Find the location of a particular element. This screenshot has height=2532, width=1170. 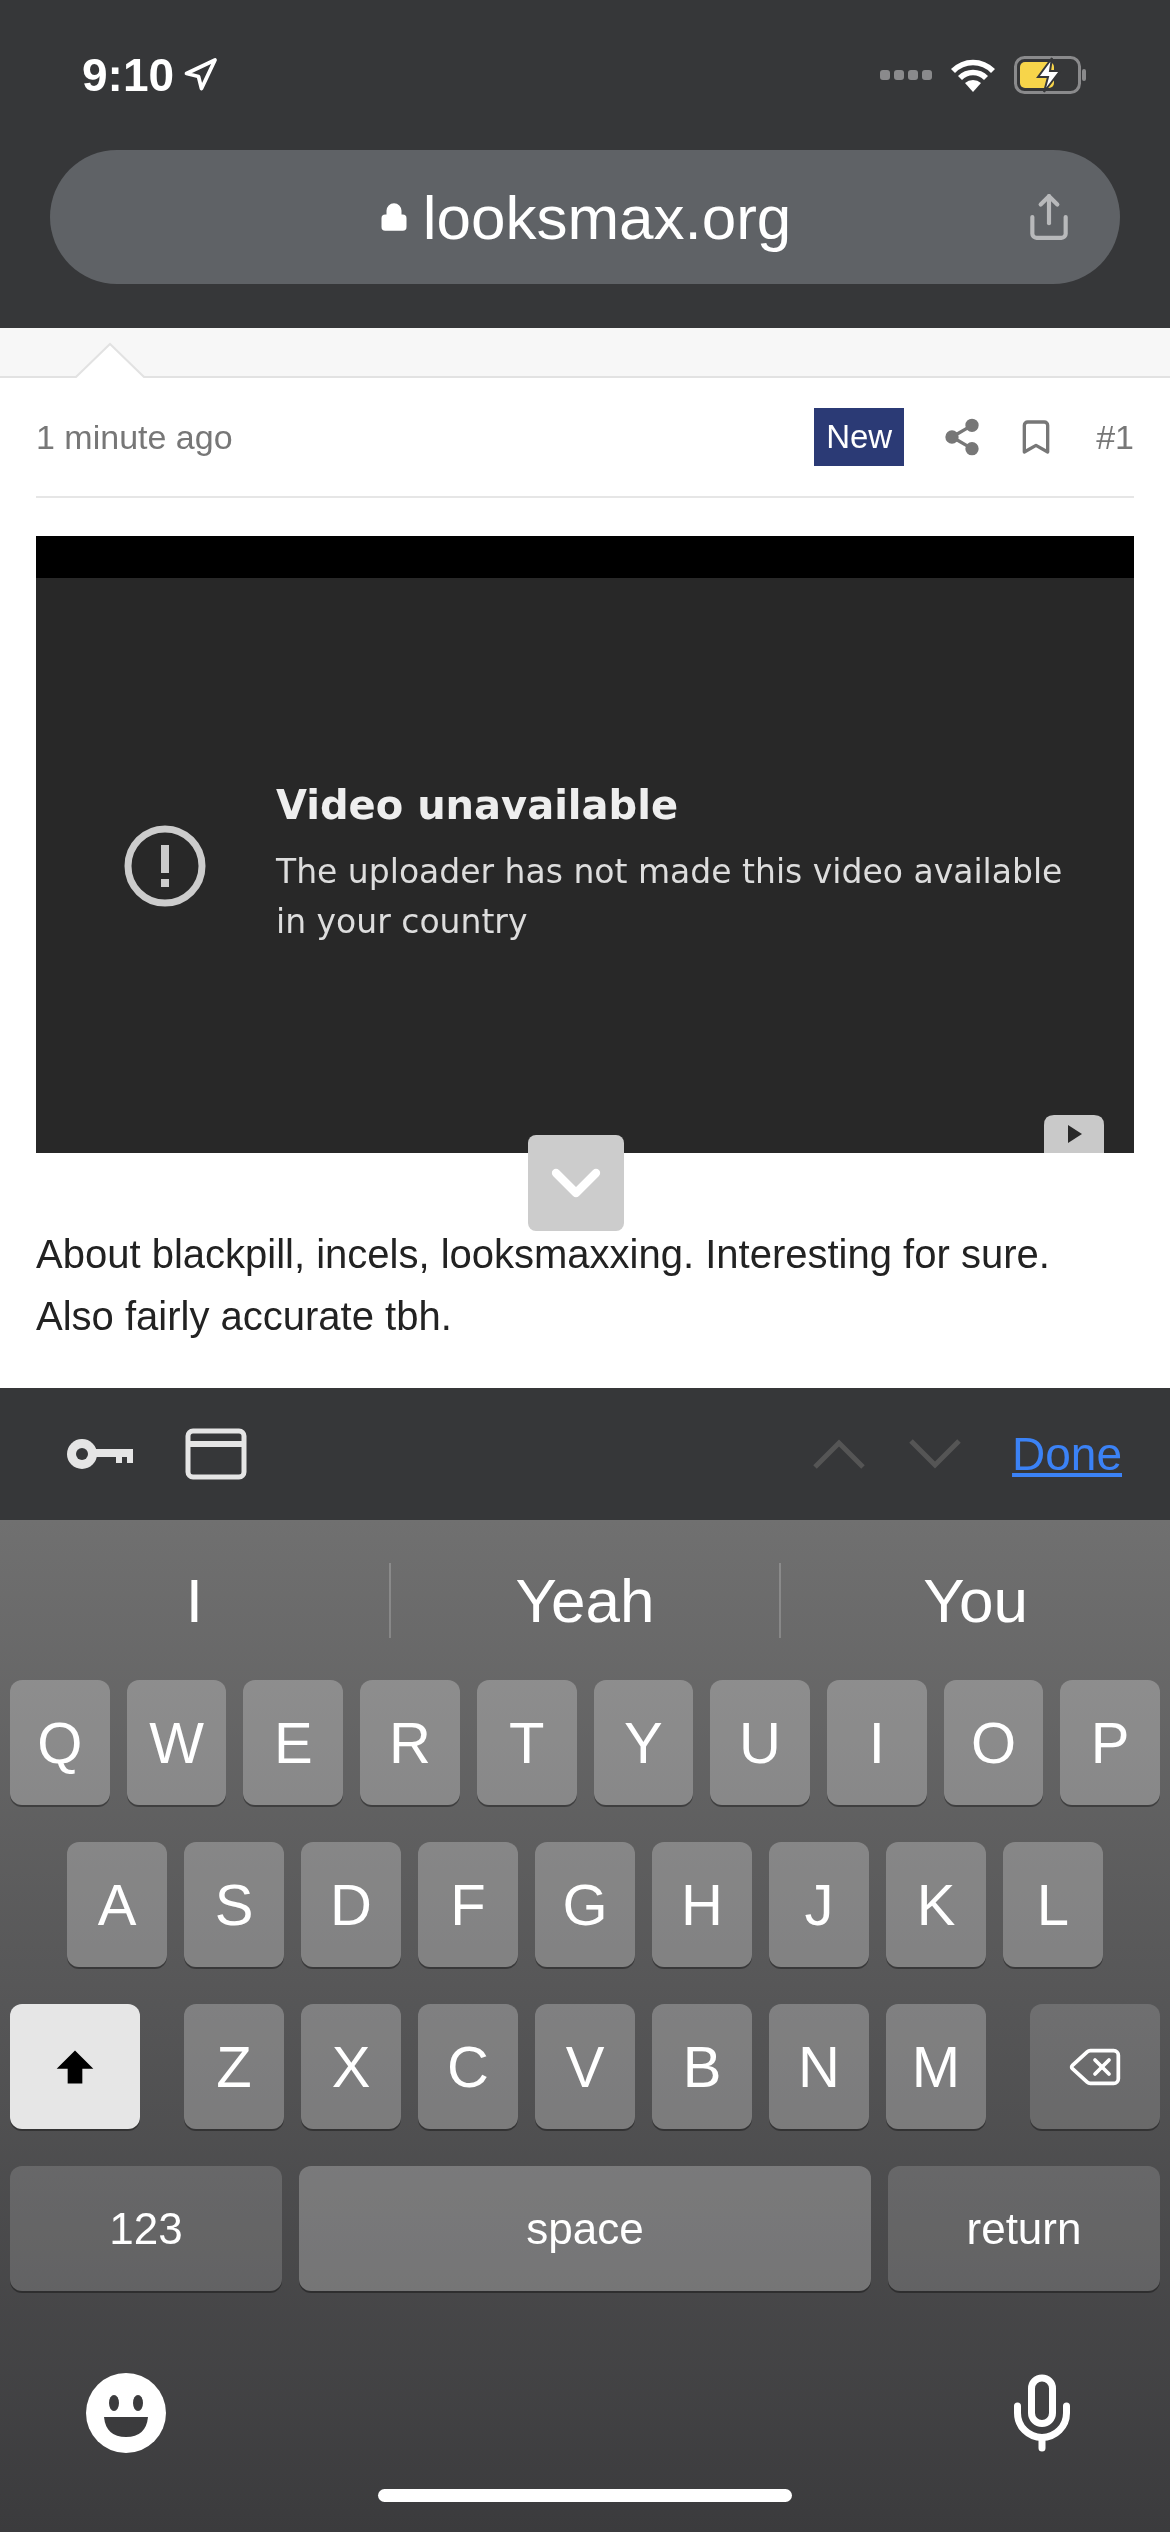

suggestion: You is located at coordinates (975, 1600).